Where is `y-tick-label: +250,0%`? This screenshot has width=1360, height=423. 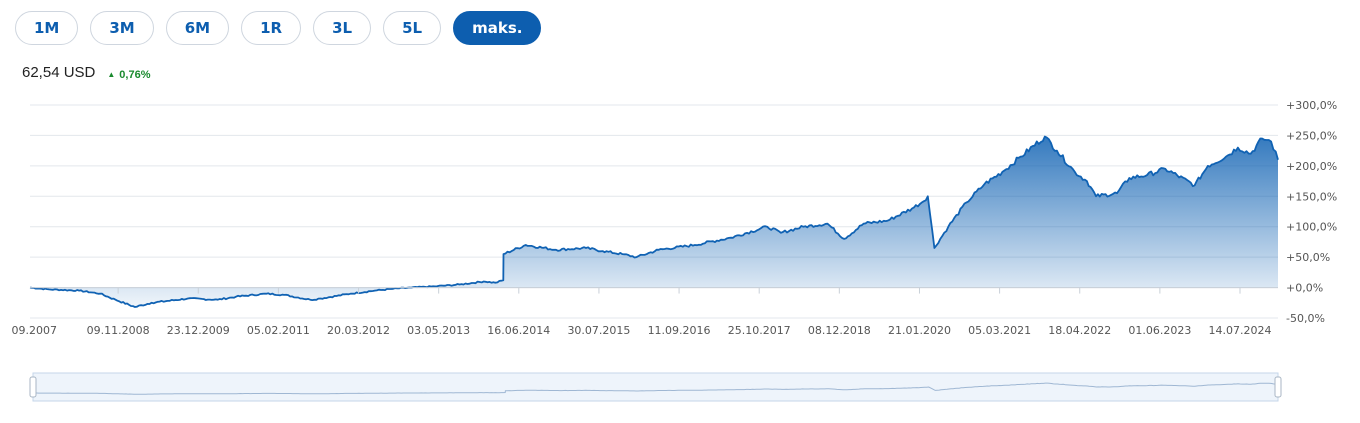 y-tick-label: +250,0% is located at coordinates (1311, 135).